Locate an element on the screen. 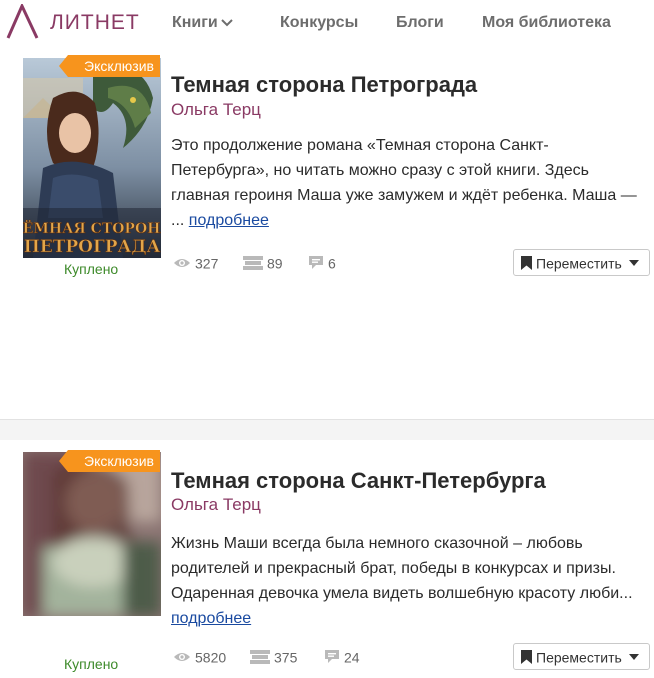 The width and height of the screenshot is (654, 678). book-cover-image: ТЁМНАЯ СТОРОНА ПЕТРОГРАДА is located at coordinates (92, 158).